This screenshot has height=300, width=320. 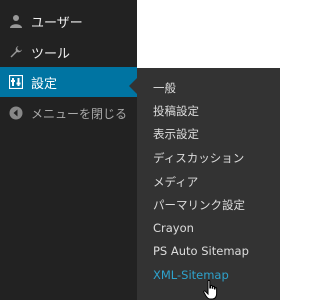 What do you see at coordinates (201, 251) in the screenshot?
I see `submenu-item-ps-auto-sitemap: PS Auto Sitemap` at bounding box center [201, 251].